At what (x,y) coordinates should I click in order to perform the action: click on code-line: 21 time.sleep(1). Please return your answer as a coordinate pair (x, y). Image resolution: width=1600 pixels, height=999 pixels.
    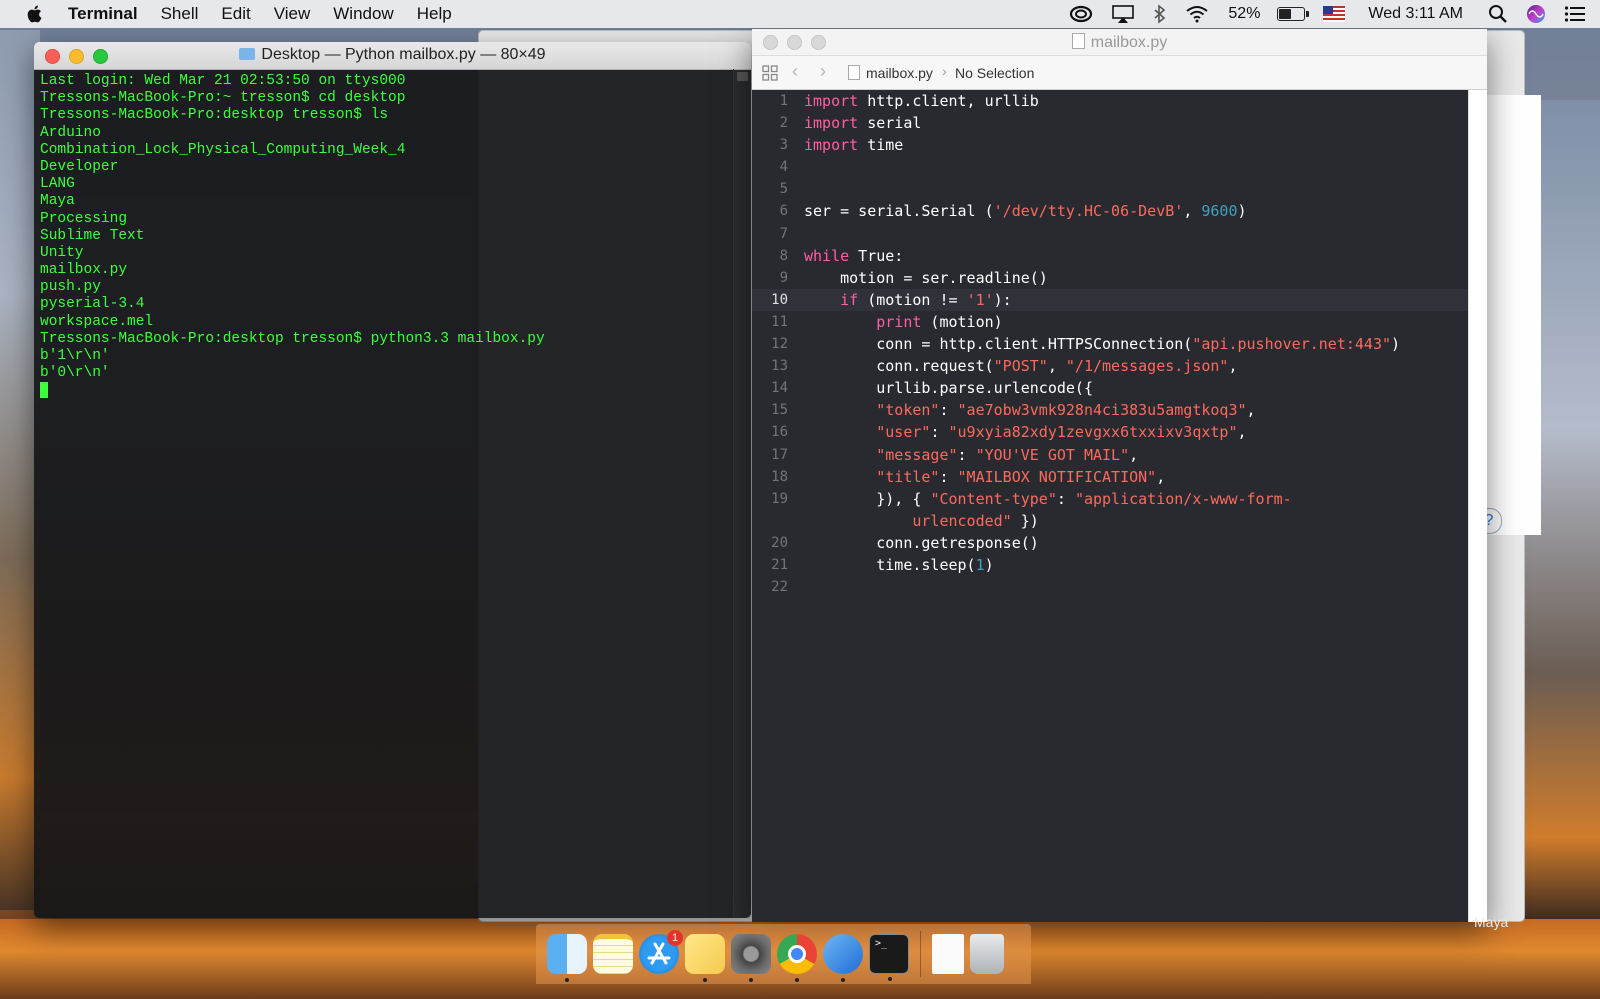
    Looking at the image, I should click on (1110, 565).